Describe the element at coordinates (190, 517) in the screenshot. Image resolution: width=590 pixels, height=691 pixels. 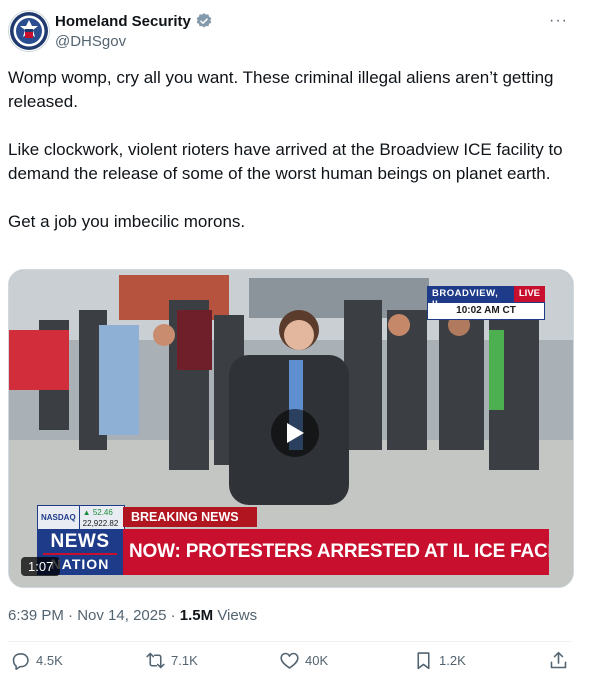
I see `breaking-news-label: BREAKING NEWS` at that location.